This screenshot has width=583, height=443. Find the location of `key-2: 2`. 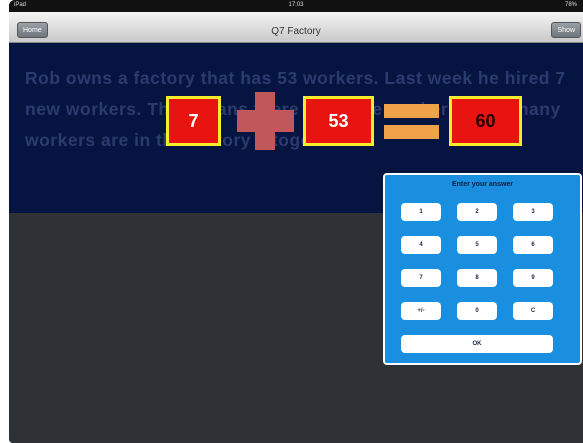

key-2: 2 is located at coordinates (477, 212).